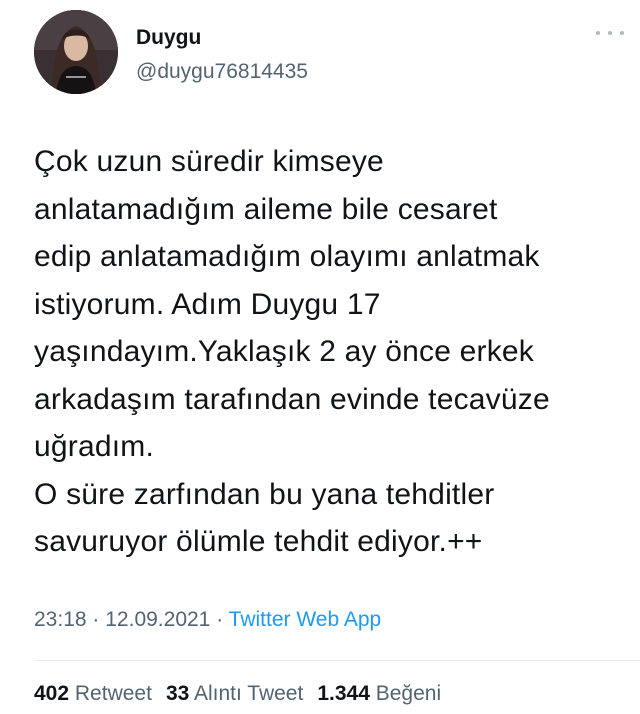 The image size is (640, 714). I want to click on retweets-count: 402, so click(52, 693).